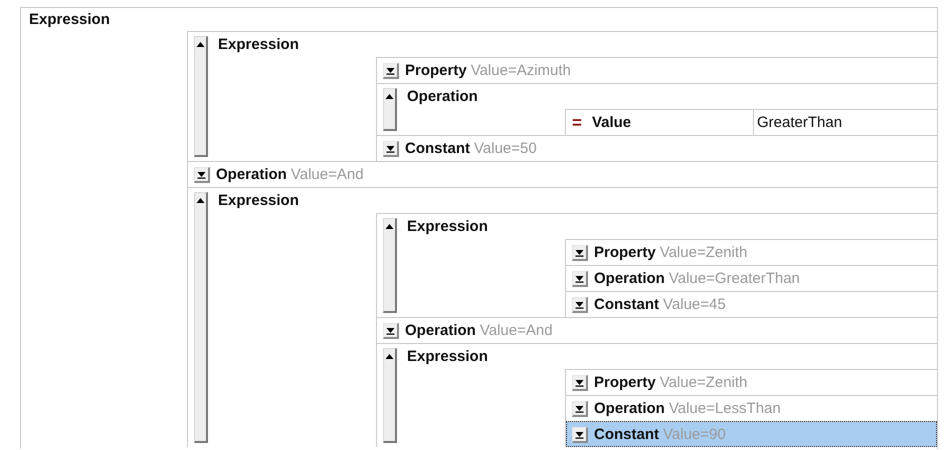  I want to click on node-value: Value=Azimuth, so click(520, 70).